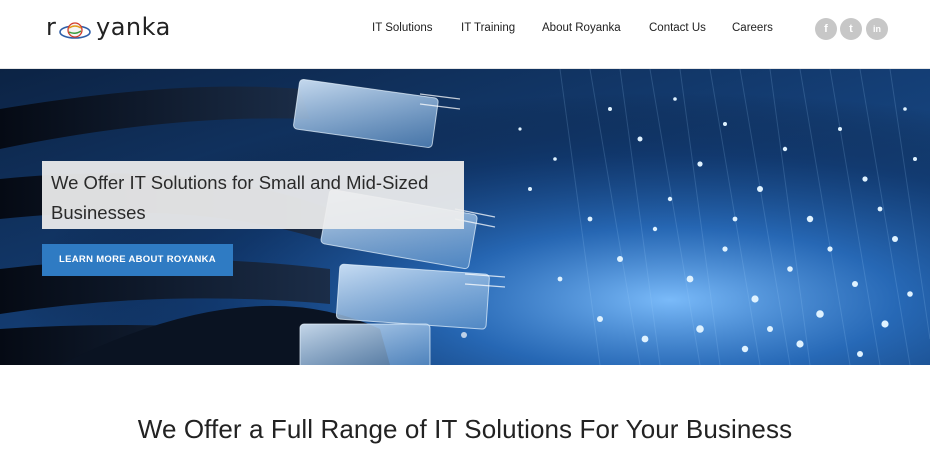 This screenshot has width=930, height=449. Describe the element at coordinates (137, 260) in the screenshot. I see `learn-more-button: LEARN MORE ABOUT ROYANKA` at that location.